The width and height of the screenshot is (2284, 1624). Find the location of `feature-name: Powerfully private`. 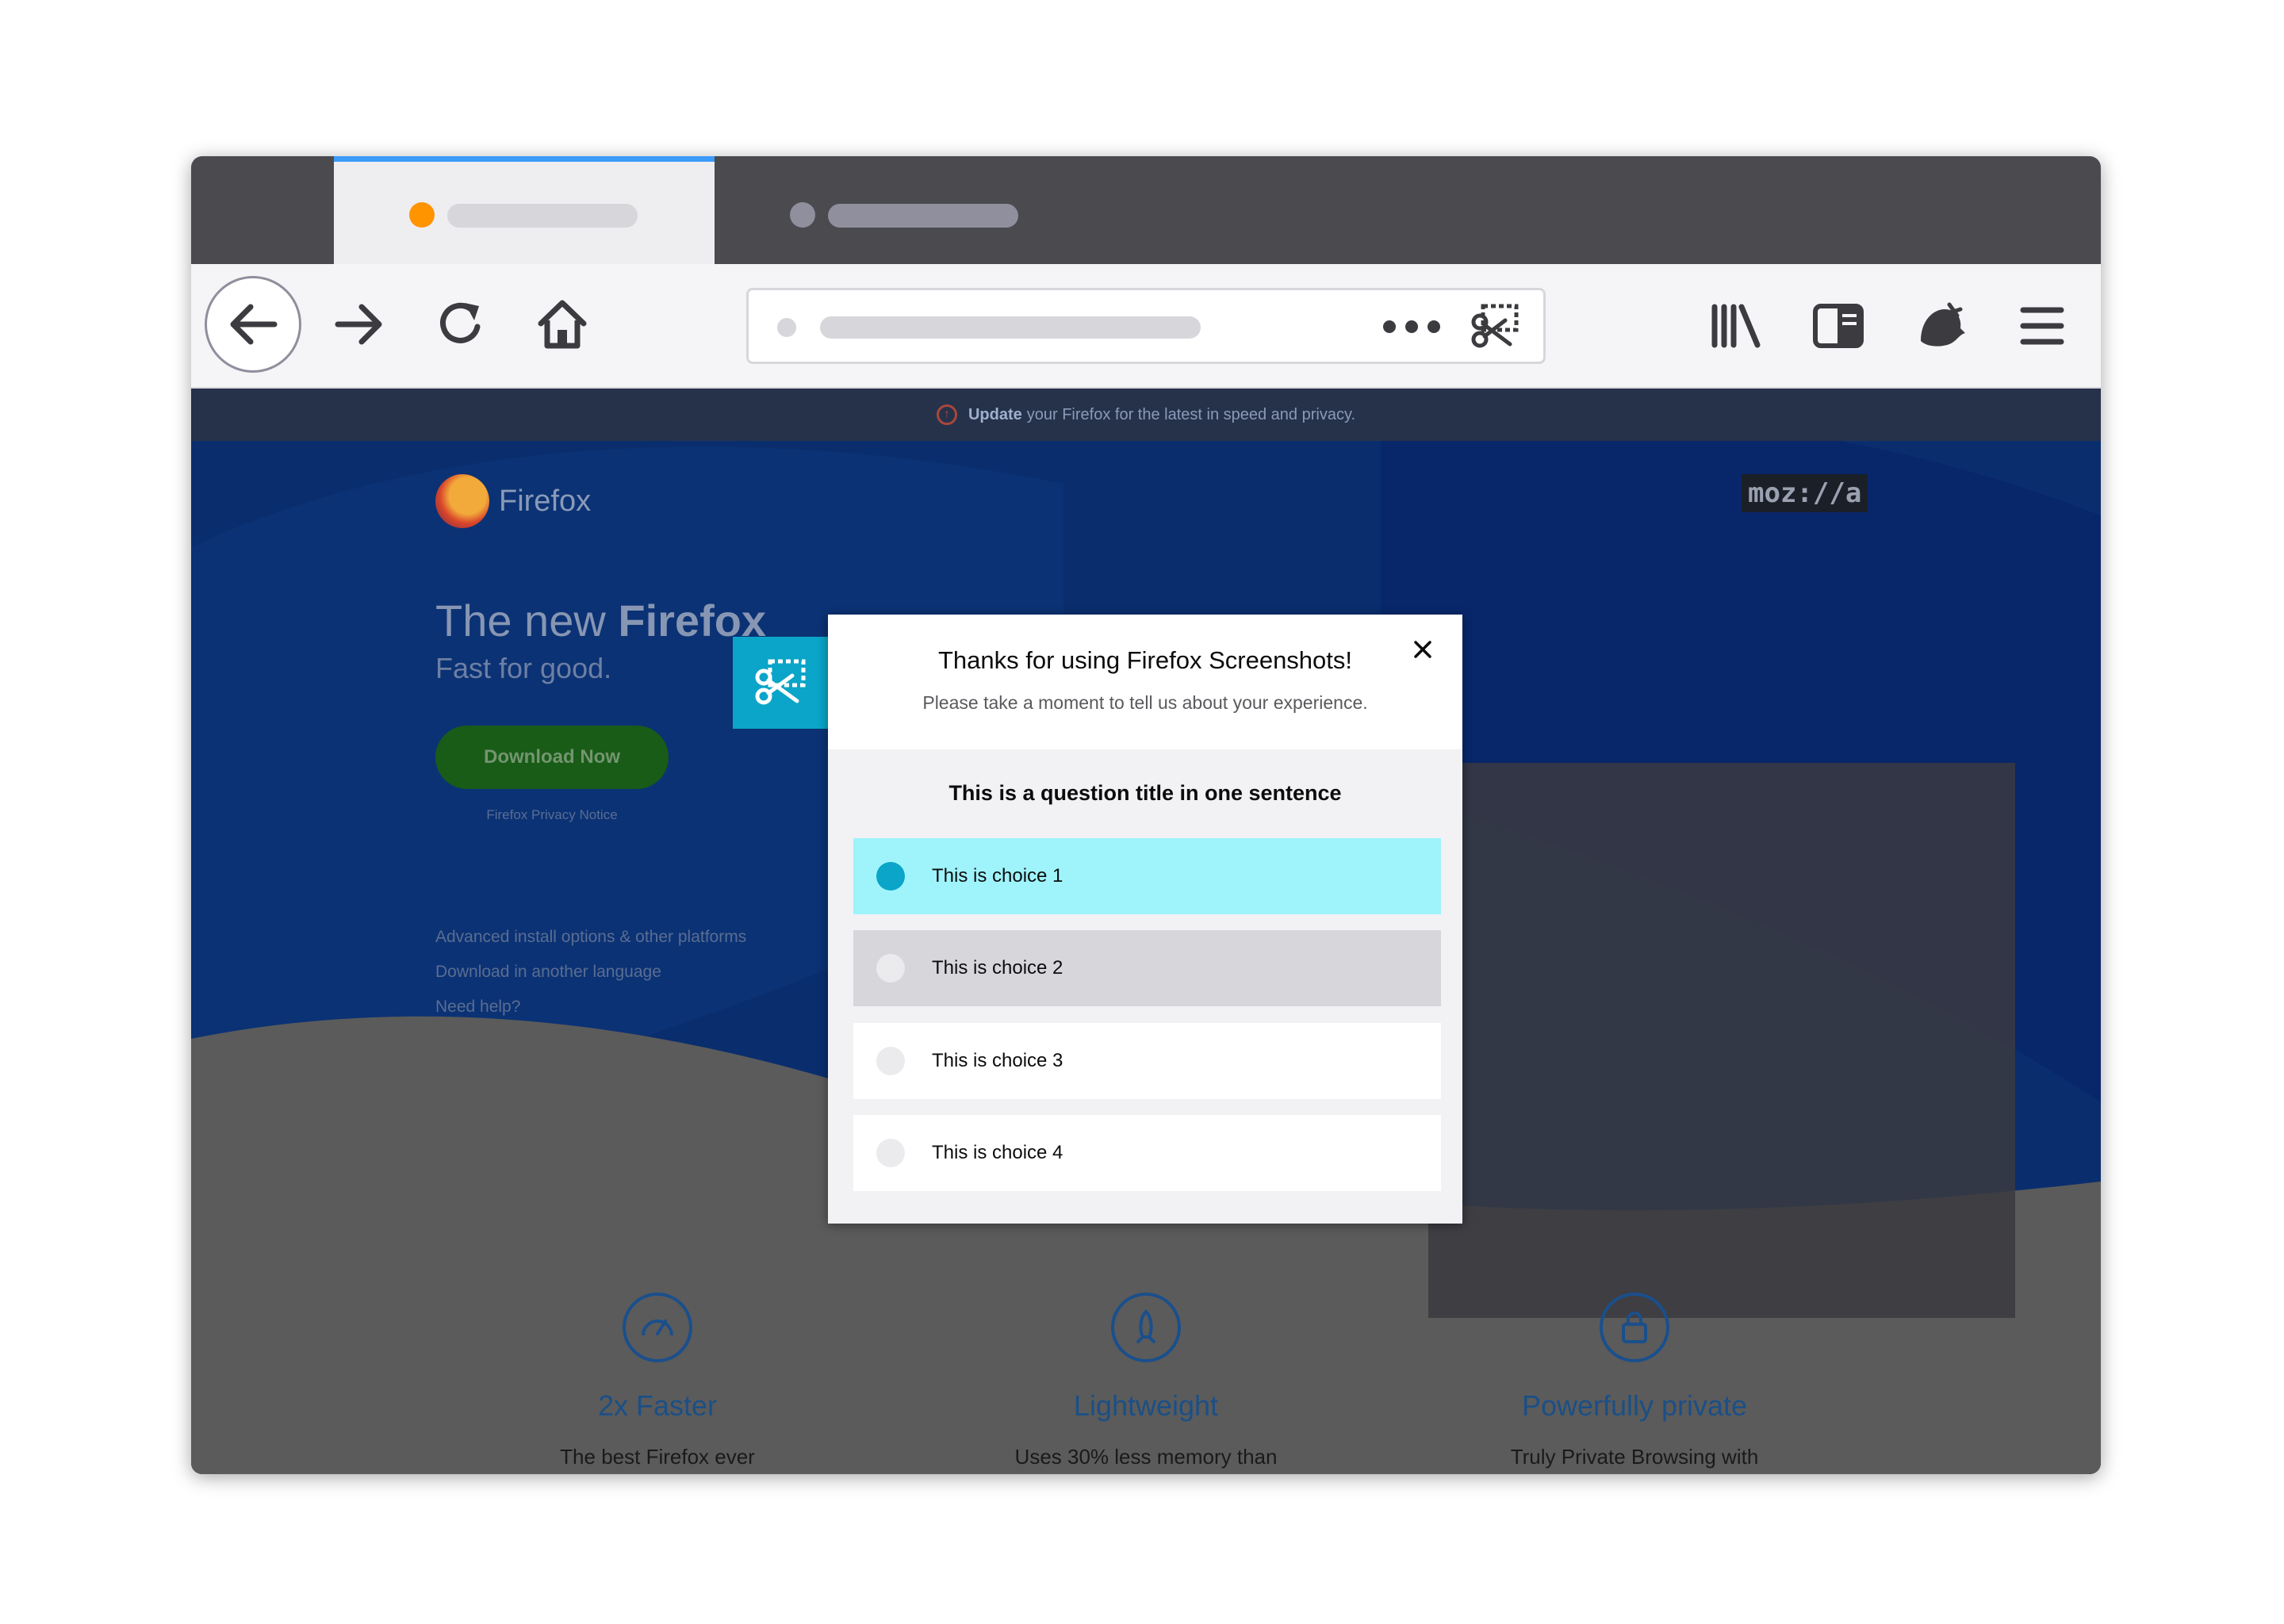

feature-name: Powerfully private is located at coordinates (1634, 1405).